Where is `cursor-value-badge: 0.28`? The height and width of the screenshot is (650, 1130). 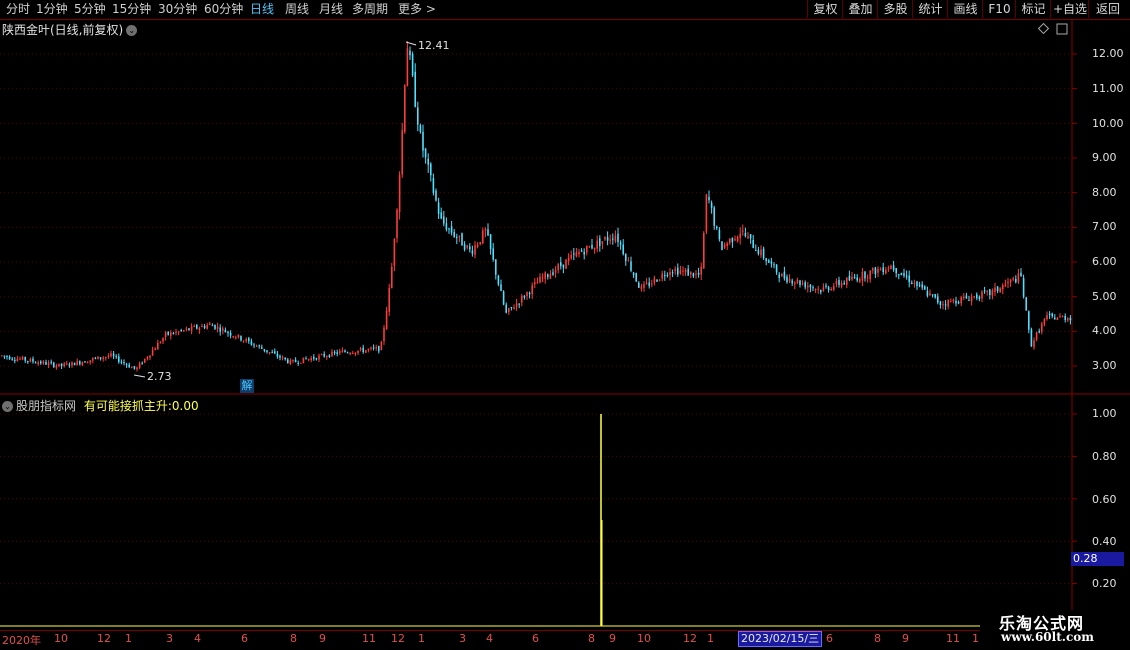 cursor-value-badge: 0.28 is located at coordinates (1097, 559).